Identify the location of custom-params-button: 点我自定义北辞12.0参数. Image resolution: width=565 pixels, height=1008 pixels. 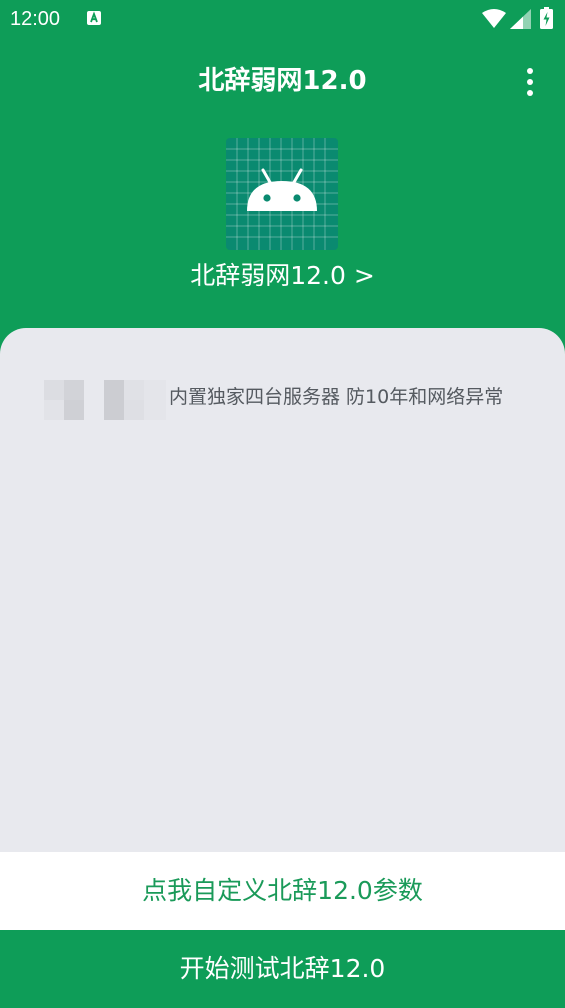
(282, 891).